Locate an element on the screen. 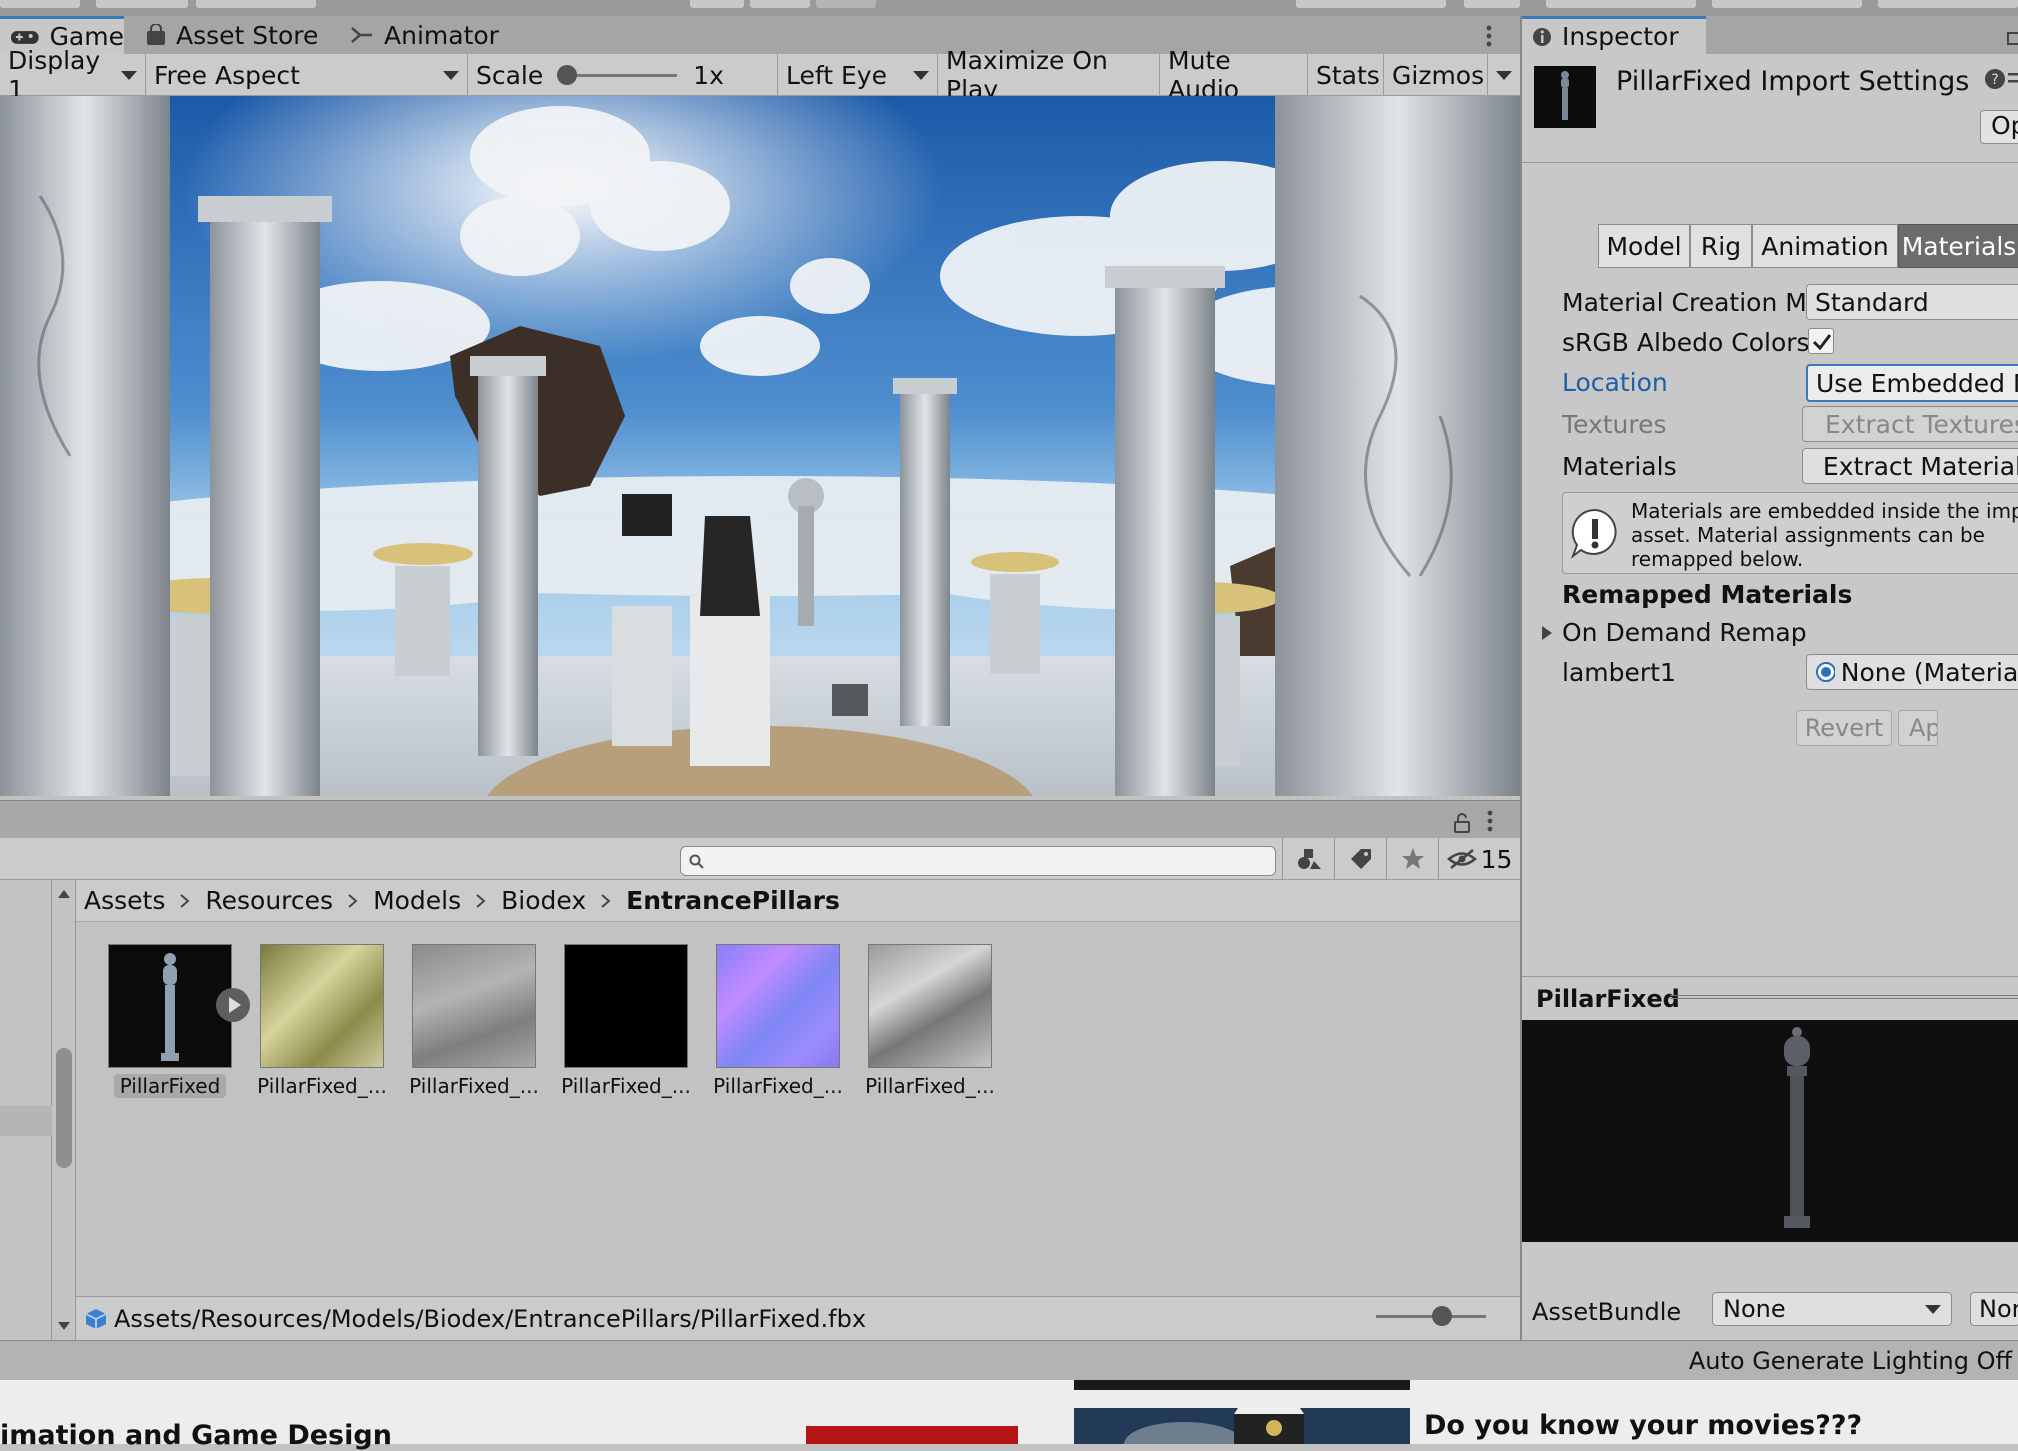 This screenshot has width=2018, height=1451. tab-inspector: Inspector is located at coordinates (1614, 35).